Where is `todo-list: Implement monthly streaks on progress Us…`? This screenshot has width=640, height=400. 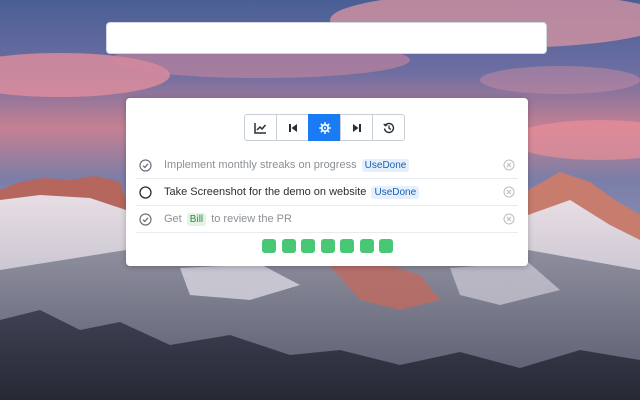 todo-list: Implement monthly streaks on progress Us… is located at coordinates (327, 192).